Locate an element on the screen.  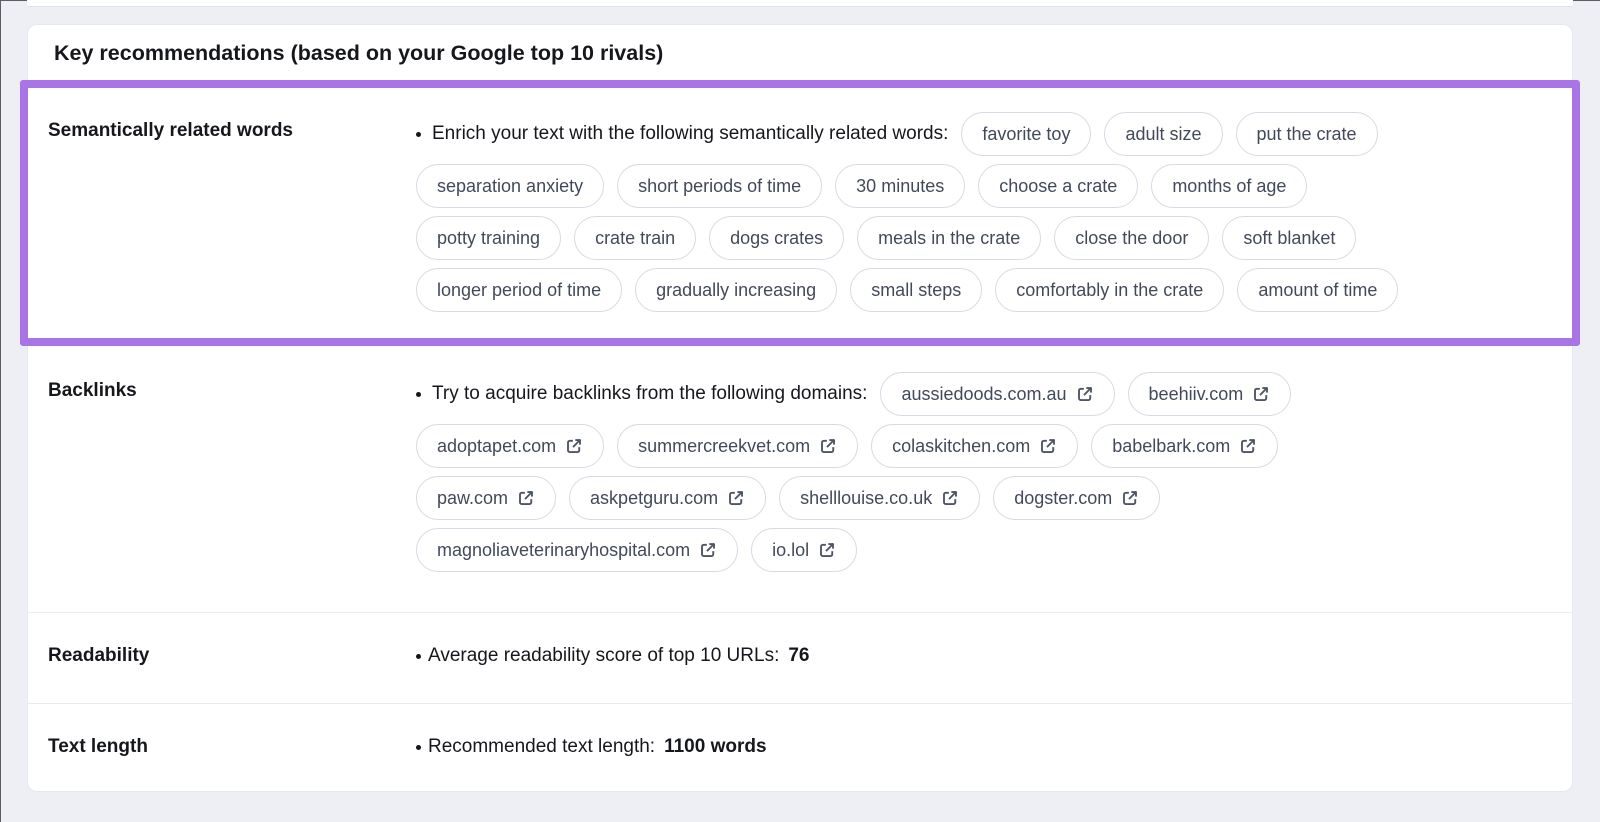
keyword-pill: potty training is located at coordinates (489, 238).